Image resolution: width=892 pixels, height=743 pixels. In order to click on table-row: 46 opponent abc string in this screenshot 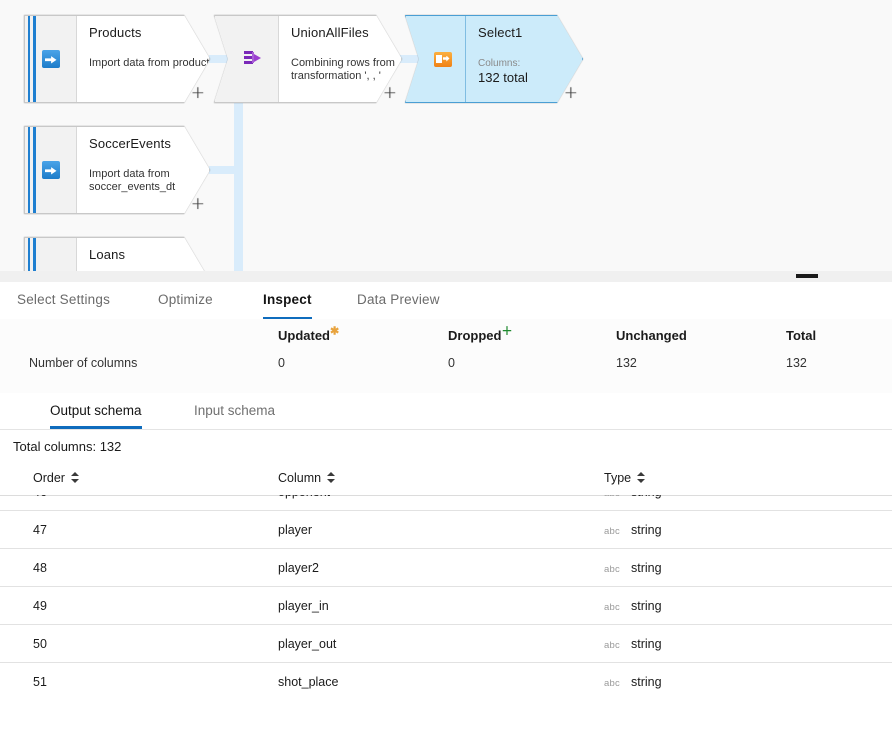, I will do `click(446, 503)`.